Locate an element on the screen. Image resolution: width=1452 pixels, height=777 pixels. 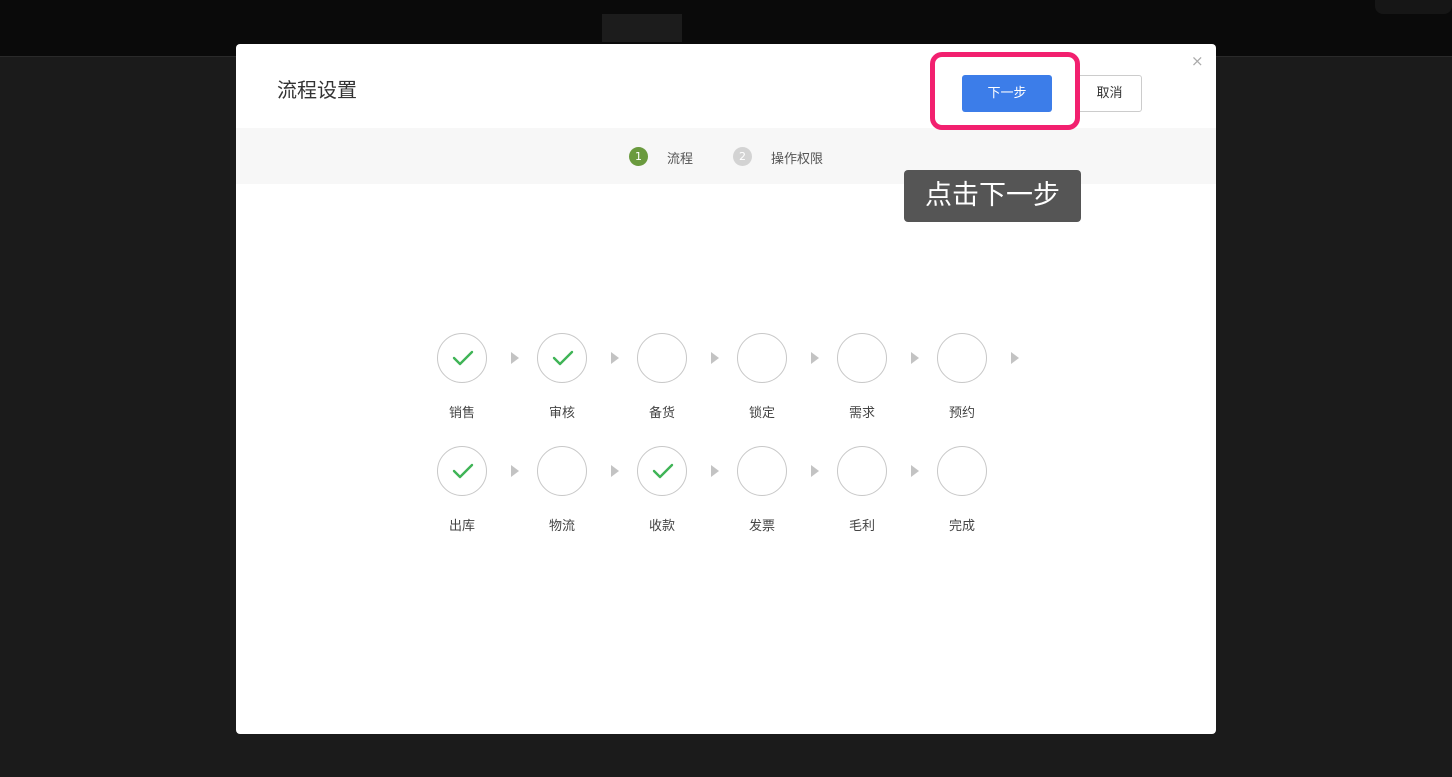
nav-active-tab is located at coordinates (642, 28).